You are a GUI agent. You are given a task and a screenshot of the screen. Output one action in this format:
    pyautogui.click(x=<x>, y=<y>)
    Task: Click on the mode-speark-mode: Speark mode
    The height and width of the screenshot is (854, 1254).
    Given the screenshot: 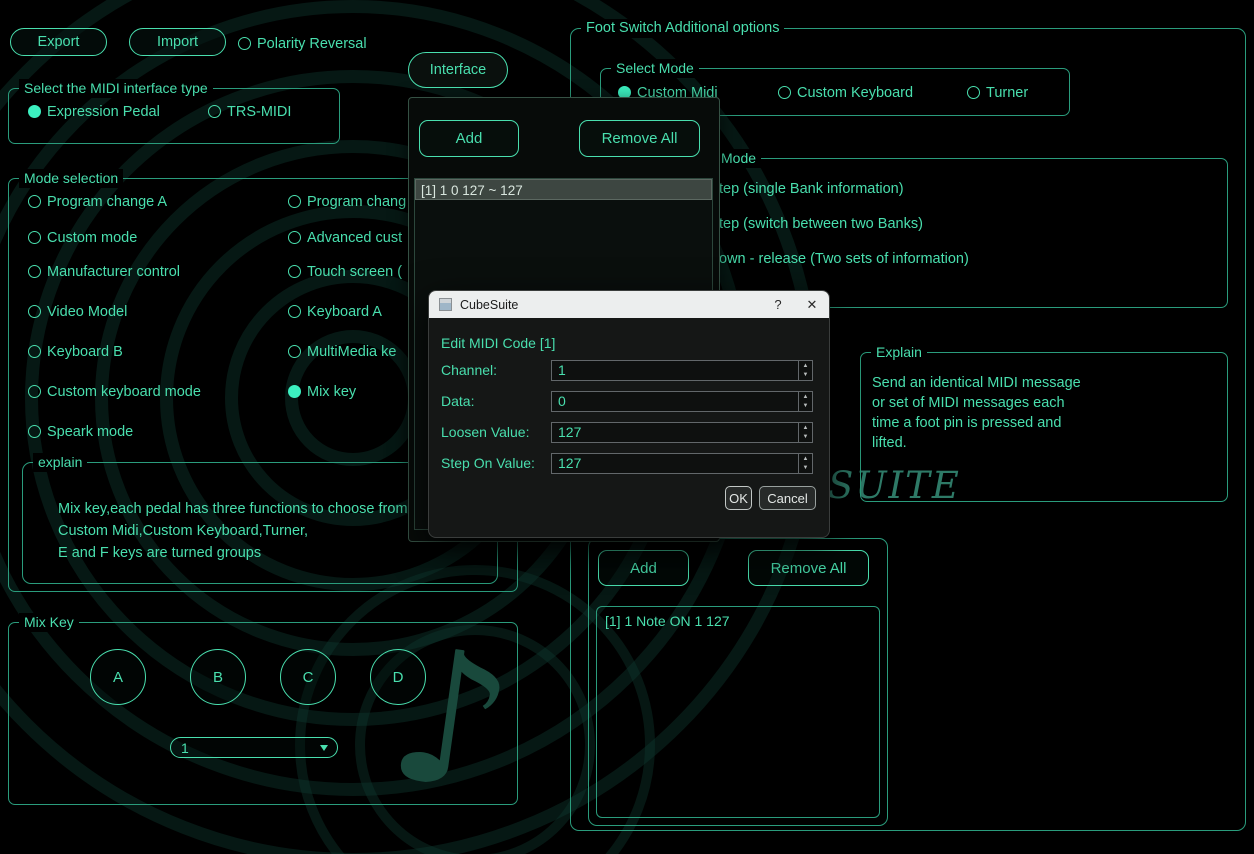 What is the action you would take?
    pyautogui.click(x=80, y=431)
    